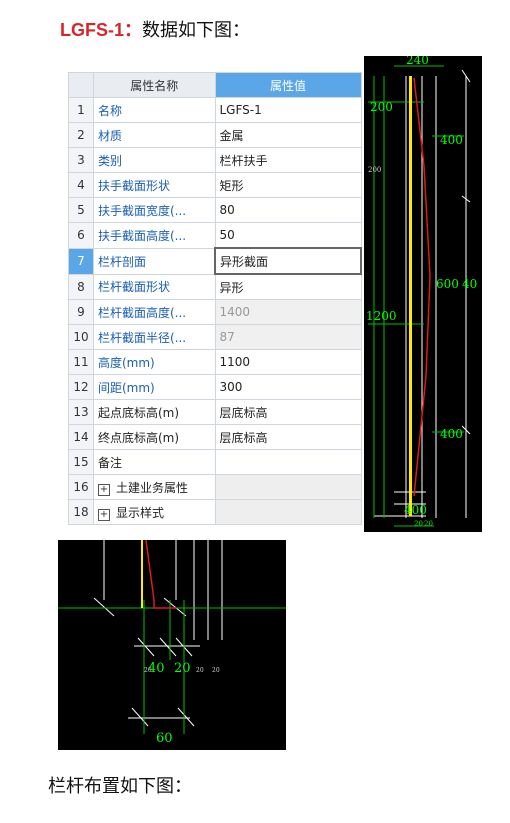 This screenshot has height=823, width=510. Describe the element at coordinates (154, 362) in the screenshot. I see `property-name: 高度(mm)` at that location.